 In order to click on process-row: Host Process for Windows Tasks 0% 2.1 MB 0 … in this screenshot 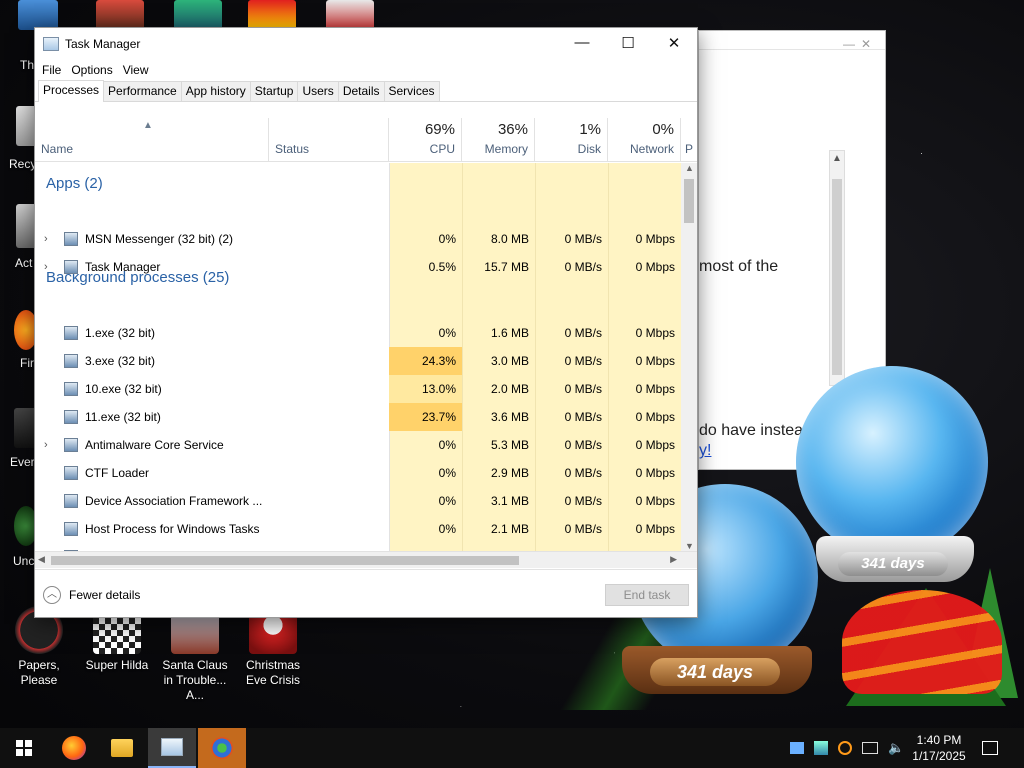, I will do `click(358, 529)`.